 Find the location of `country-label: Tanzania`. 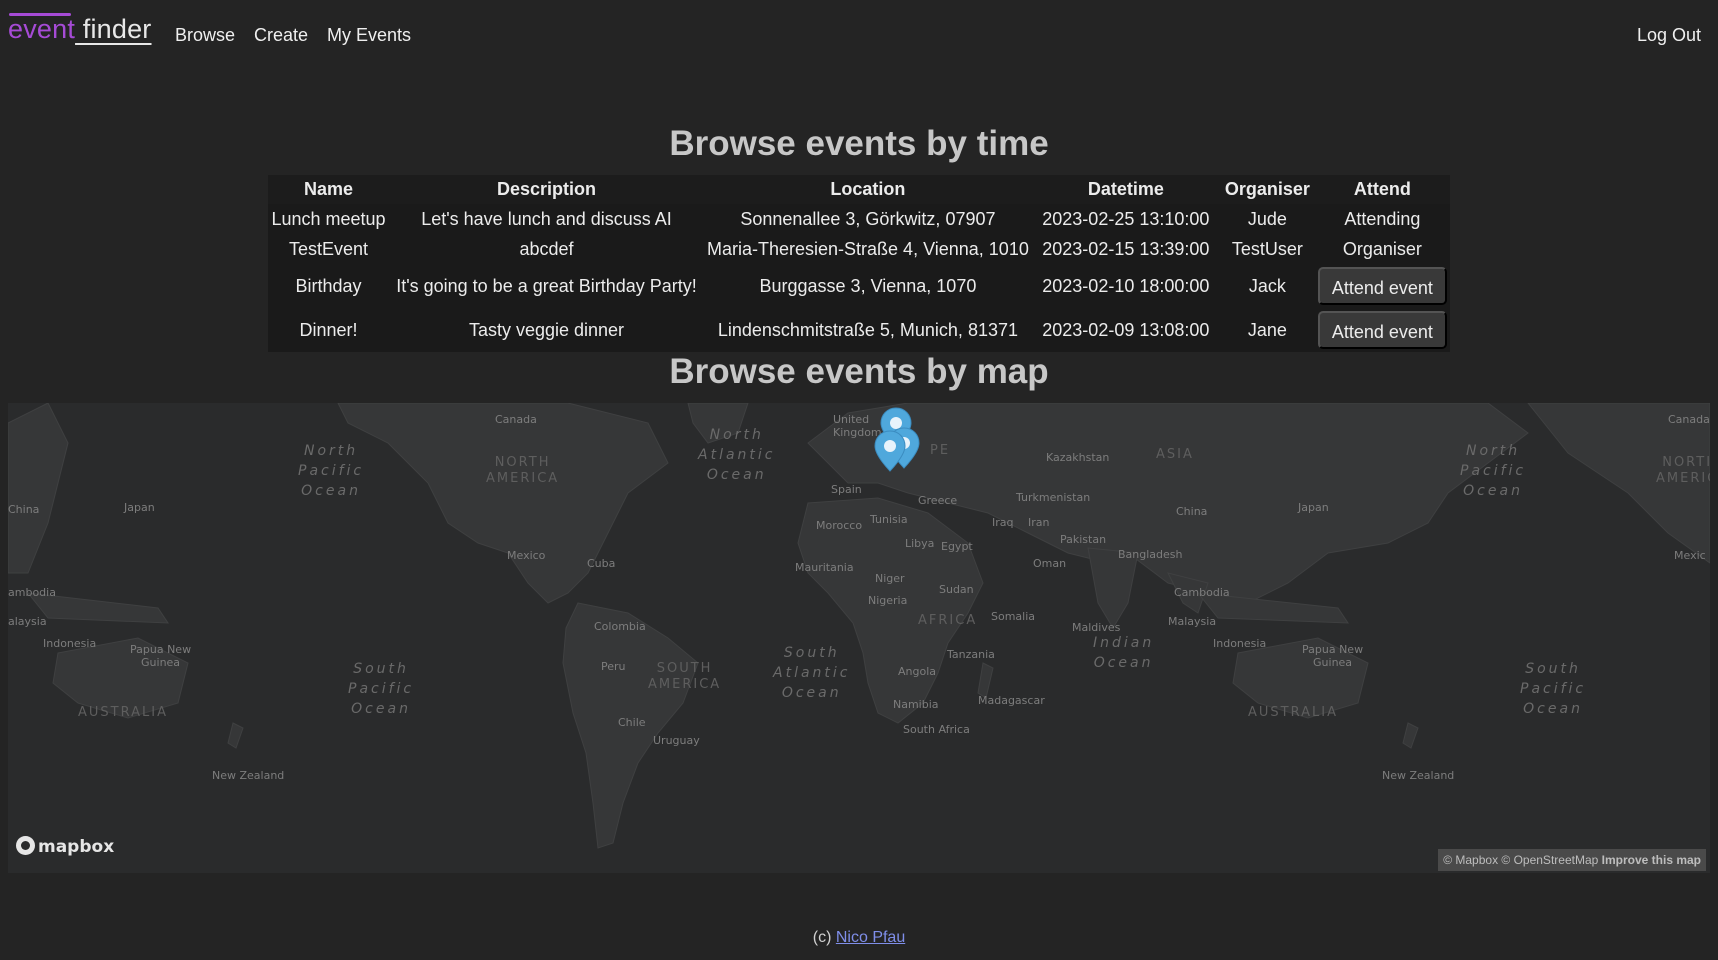

country-label: Tanzania is located at coordinates (971, 654).